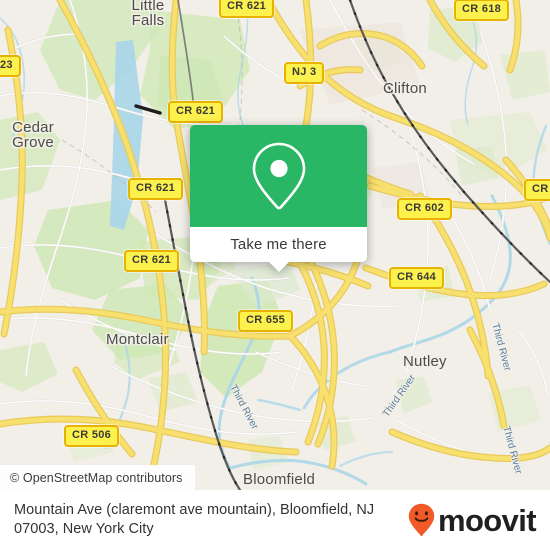  I want to click on road-shield-nj-3: NJ 3, so click(304, 73).